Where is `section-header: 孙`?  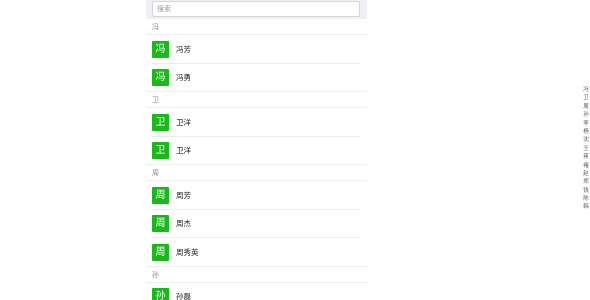
section-header: 孙 is located at coordinates (256, 274).